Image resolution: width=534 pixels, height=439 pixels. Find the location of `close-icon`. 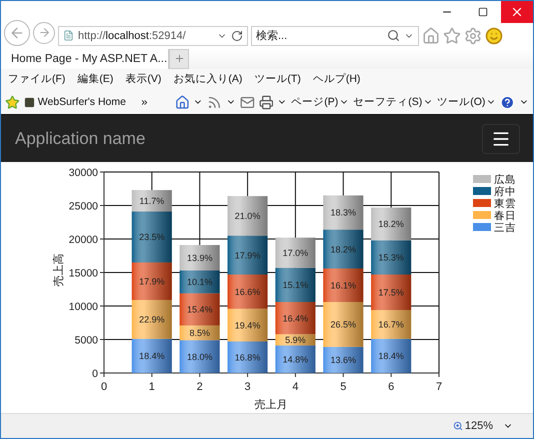

close-icon is located at coordinates (517, 12).